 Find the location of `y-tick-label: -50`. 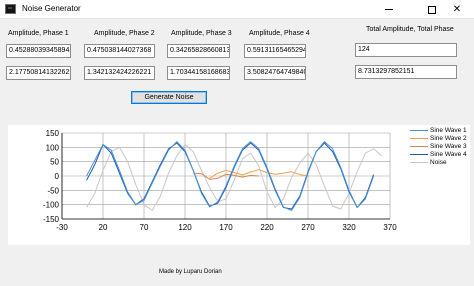

y-tick-label: -50 is located at coordinates (53, 190).